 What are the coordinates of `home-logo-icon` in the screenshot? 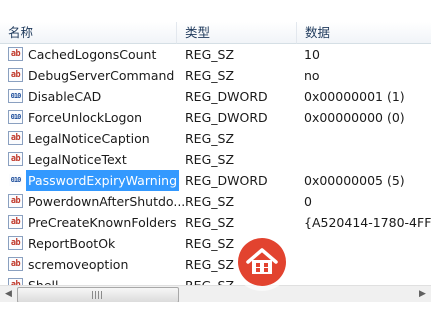 It's located at (262, 262).